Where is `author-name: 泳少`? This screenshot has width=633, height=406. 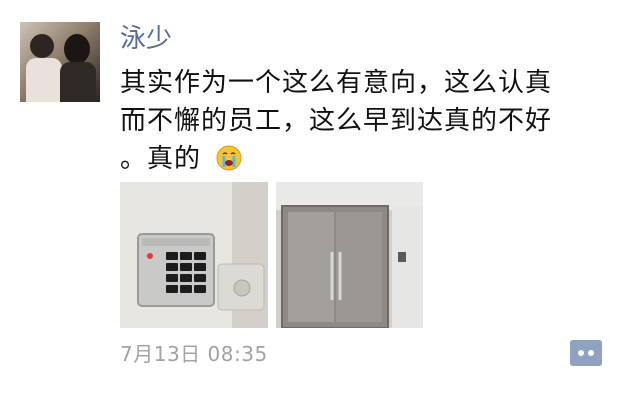
author-name: 泳少 is located at coordinates (146, 39).